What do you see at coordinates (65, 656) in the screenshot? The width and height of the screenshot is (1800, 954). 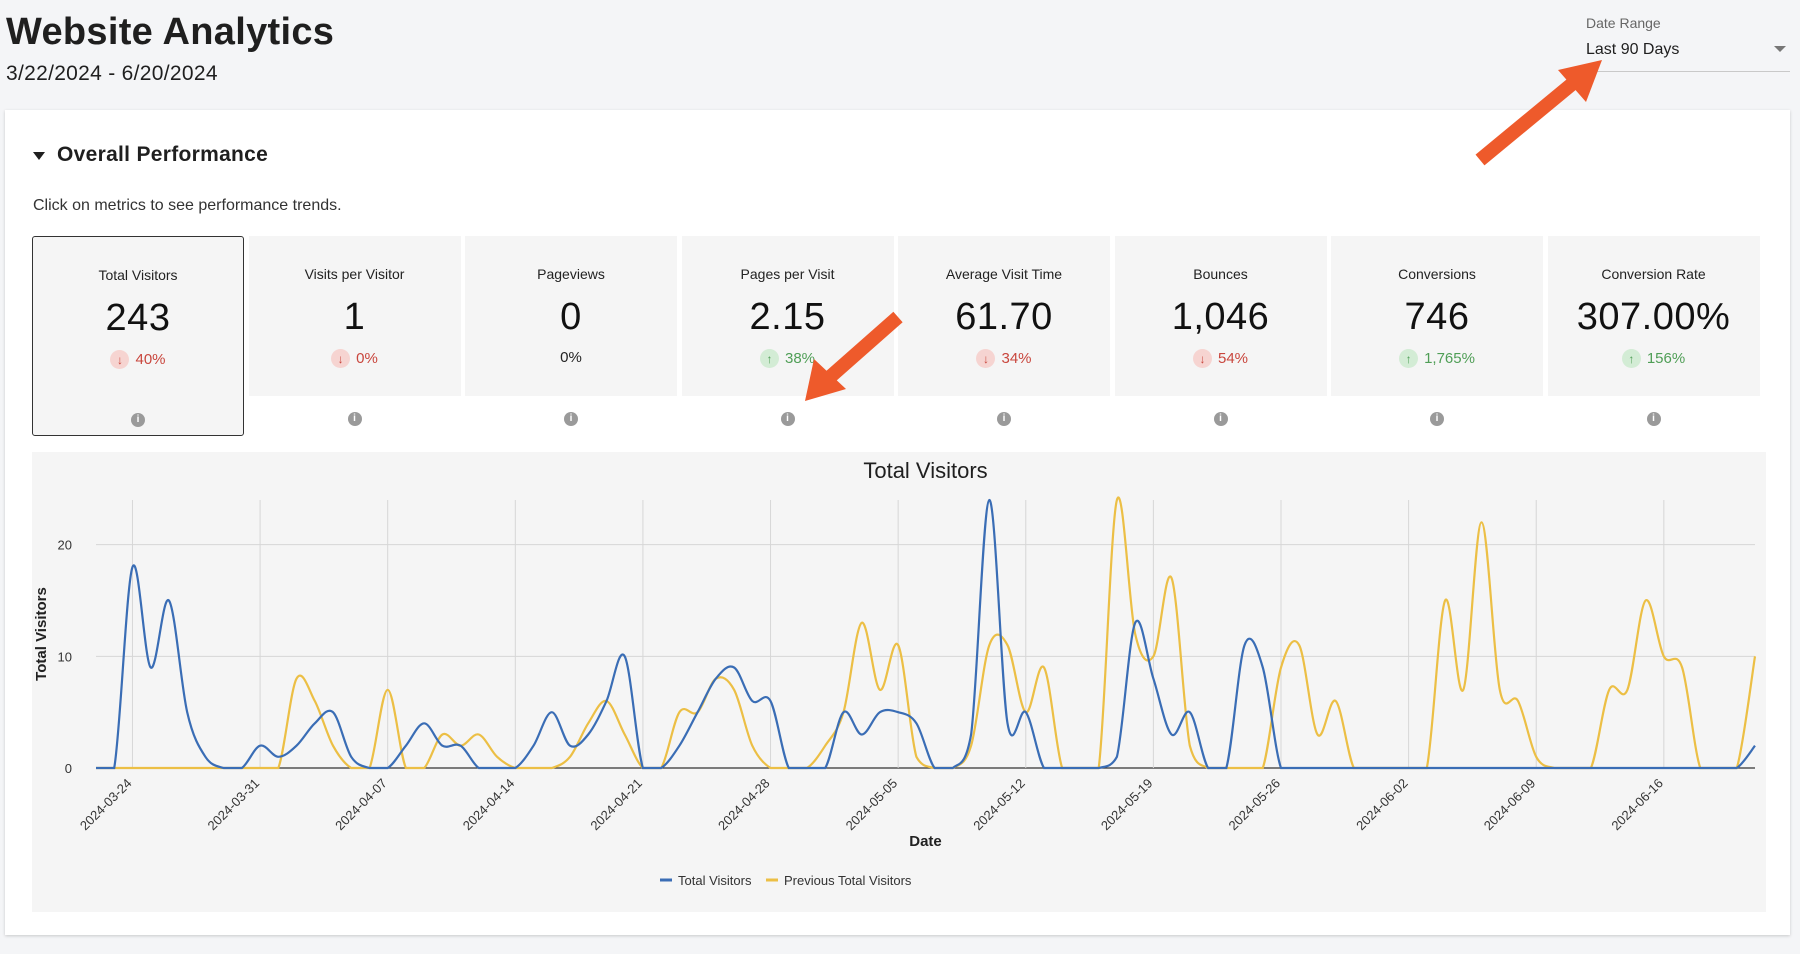 I see `y-tick-label: 10` at bounding box center [65, 656].